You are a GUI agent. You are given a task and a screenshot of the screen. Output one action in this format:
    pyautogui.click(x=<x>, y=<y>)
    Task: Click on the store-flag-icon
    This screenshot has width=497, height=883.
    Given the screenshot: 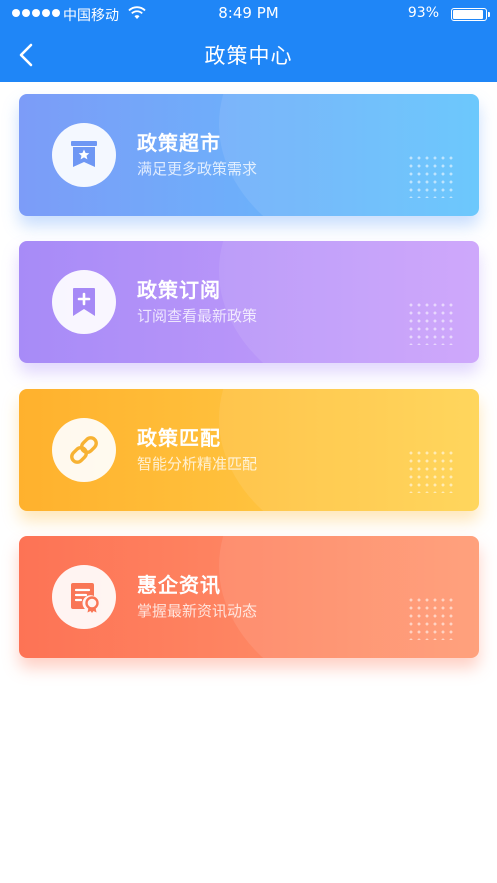 What is the action you would take?
    pyautogui.click(x=84, y=154)
    